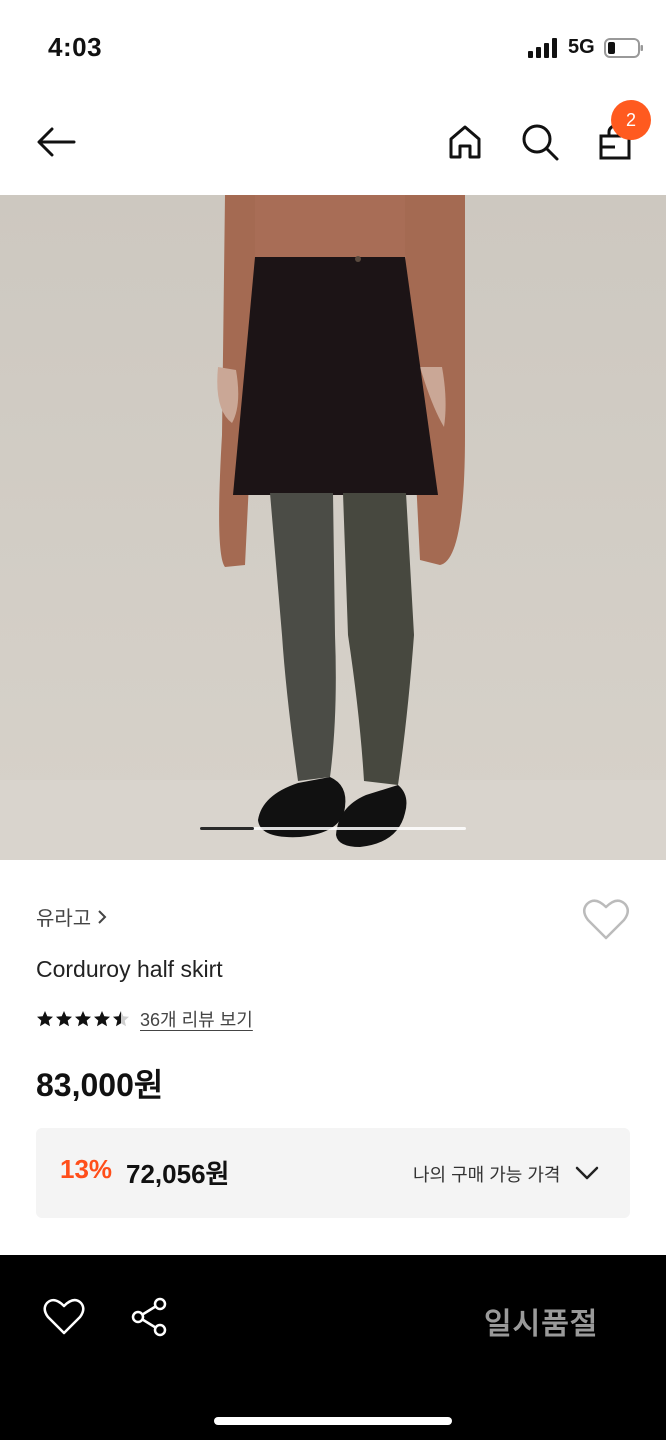  Describe the element at coordinates (581, 47) in the screenshot. I see `network-label: 5G` at that location.